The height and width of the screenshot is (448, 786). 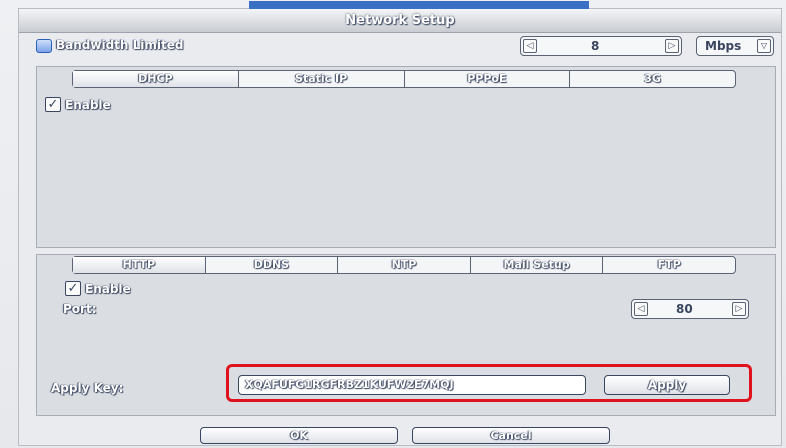 What do you see at coordinates (672, 46) in the screenshot?
I see `bandwidth-increase-icon: ▷` at bounding box center [672, 46].